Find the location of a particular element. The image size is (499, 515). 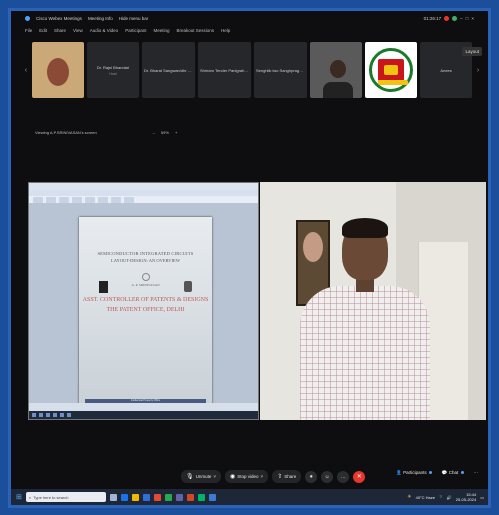

layout-button: Layout is located at coordinates (472, 51).